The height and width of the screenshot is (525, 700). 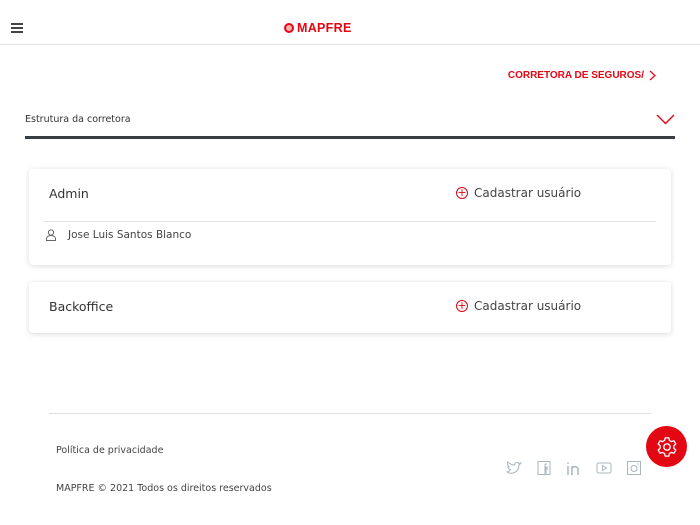 What do you see at coordinates (350, 123) in the screenshot?
I see `structure-dropdown: Estrutura da corretora` at bounding box center [350, 123].